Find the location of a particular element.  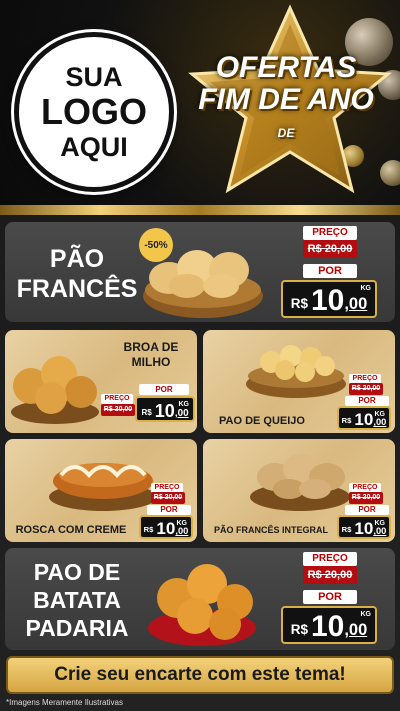

logo-line3: AQUI is located at coordinates (94, 147).